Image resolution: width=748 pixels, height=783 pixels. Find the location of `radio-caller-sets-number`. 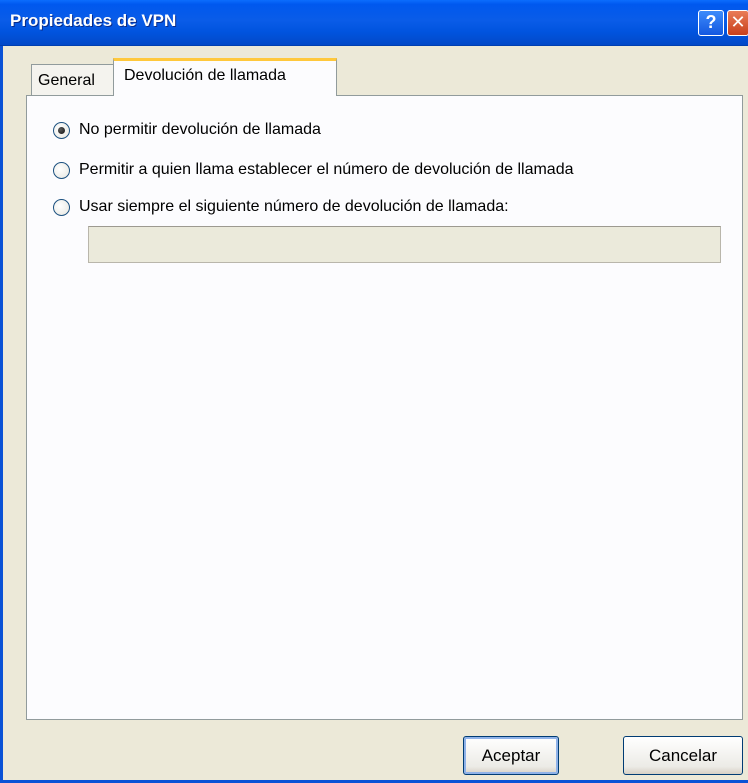

radio-caller-sets-number is located at coordinates (61, 170).